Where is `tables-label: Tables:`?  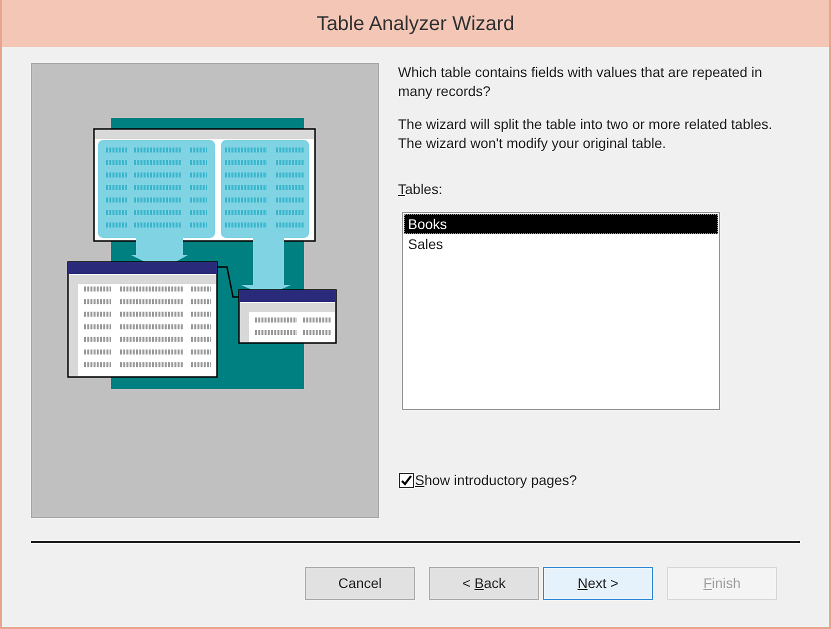 tables-label: Tables: is located at coordinates (421, 189).